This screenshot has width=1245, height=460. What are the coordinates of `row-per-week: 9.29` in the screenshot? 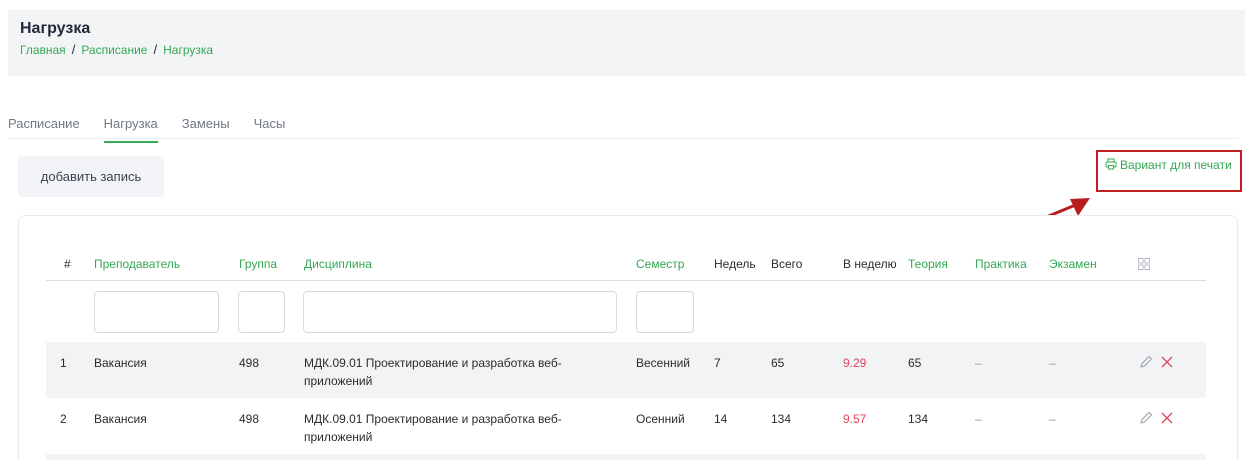 It's located at (855, 363).